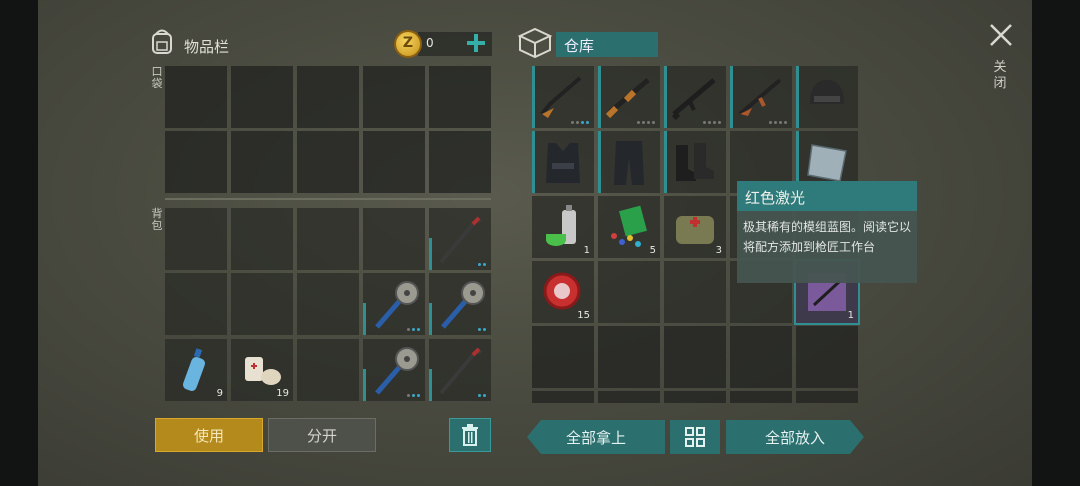 This screenshot has width=1080, height=486. I want to click on warehouse-slot-assault-rifle, so click(695, 97).